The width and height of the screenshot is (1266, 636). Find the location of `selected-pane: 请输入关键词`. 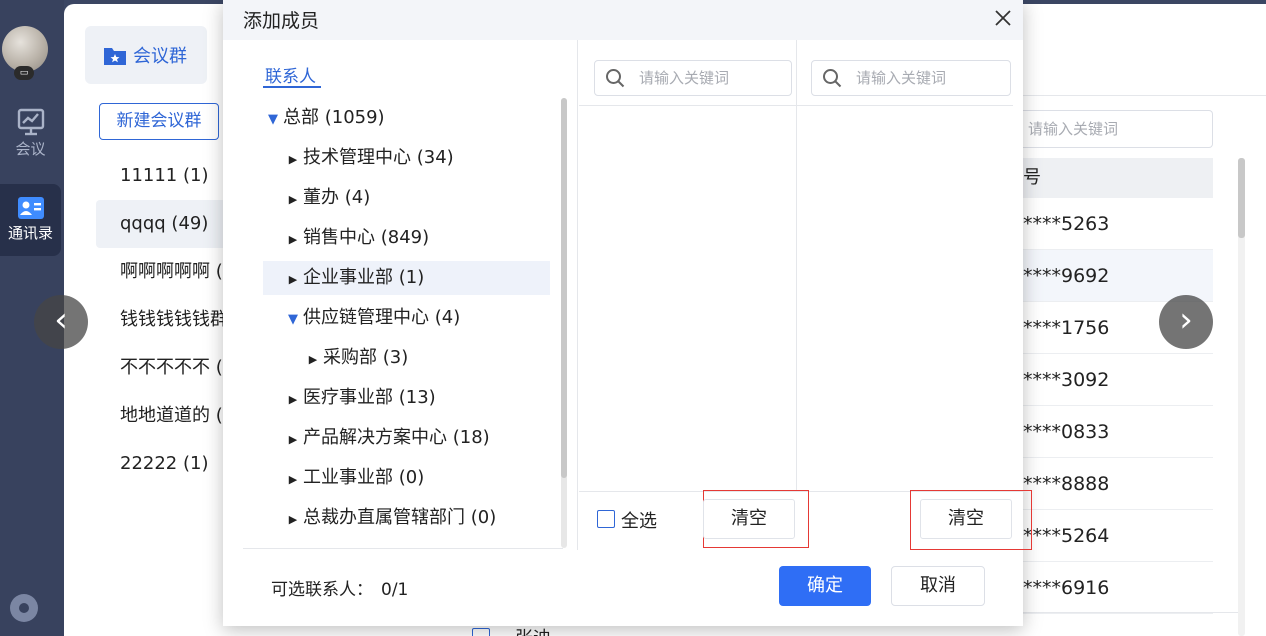

selected-pane: 请输入关键词 is located at coordinates (910, 266).